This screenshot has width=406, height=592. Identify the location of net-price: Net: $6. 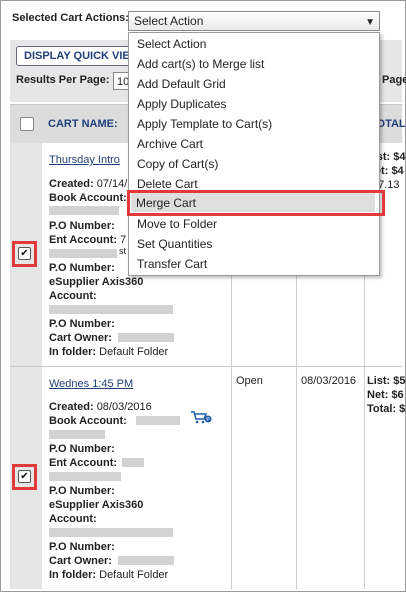
(385, 395).